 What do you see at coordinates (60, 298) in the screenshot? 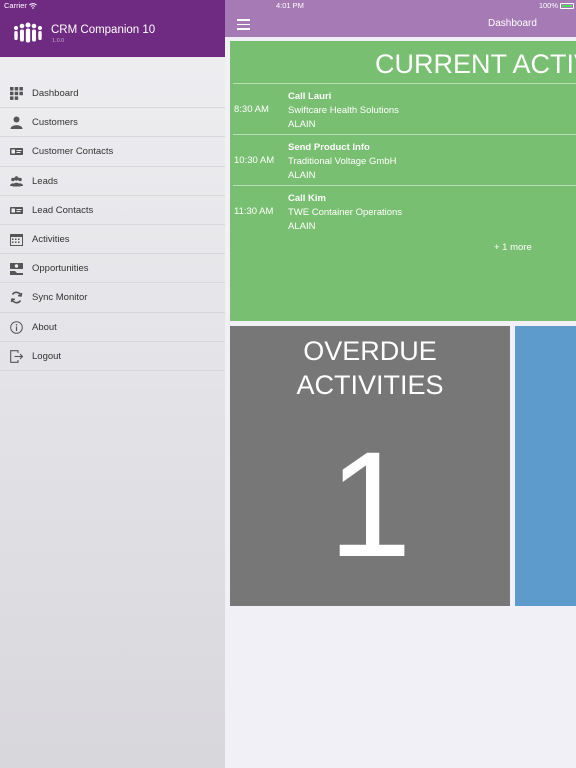
I see `sidebar-item-label: Sync Monitor` at bounding box center [60, 298].